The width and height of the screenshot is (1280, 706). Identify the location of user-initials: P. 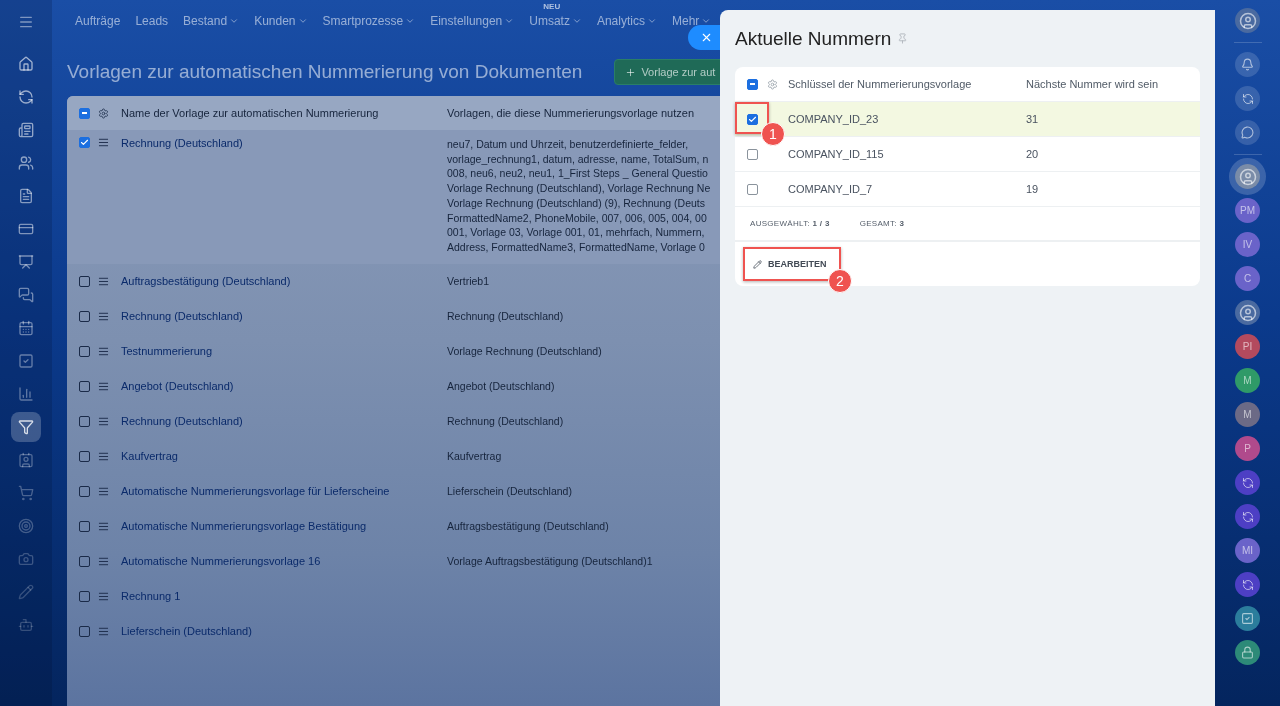
(1247, 448).